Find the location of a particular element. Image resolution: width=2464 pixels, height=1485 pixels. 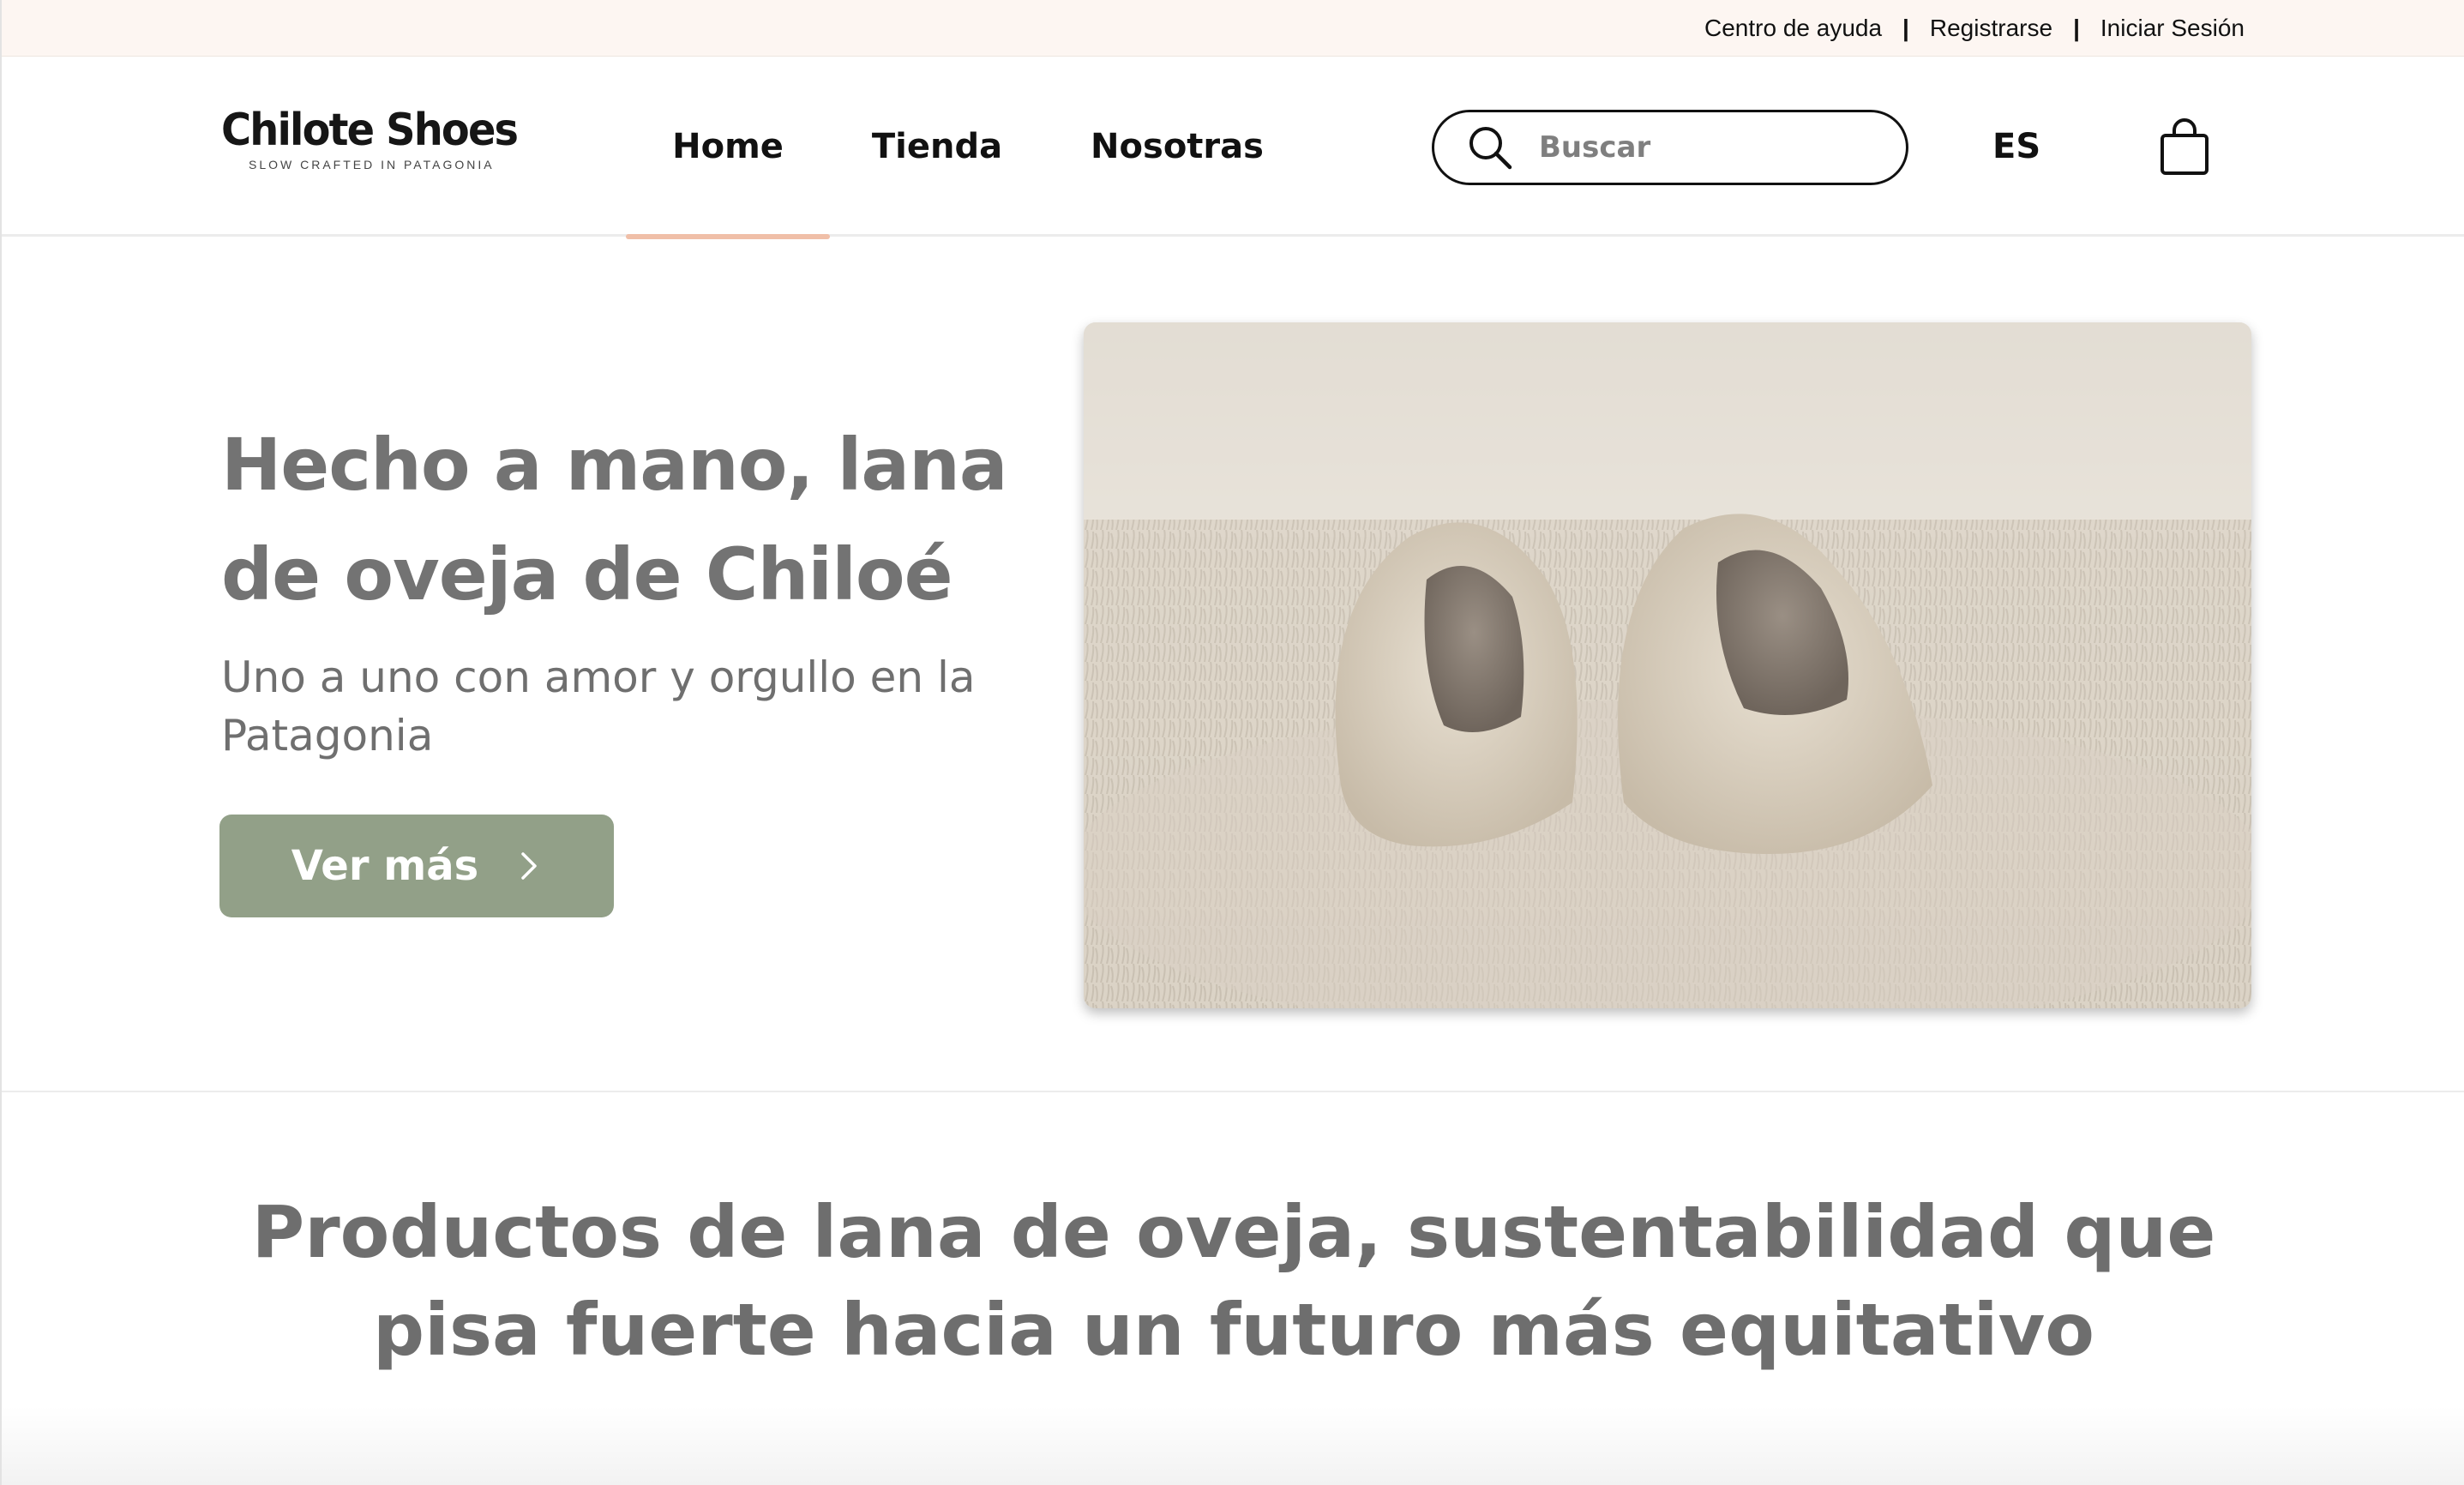

see-more-button: Ver más is located at coordinates (416, 866).